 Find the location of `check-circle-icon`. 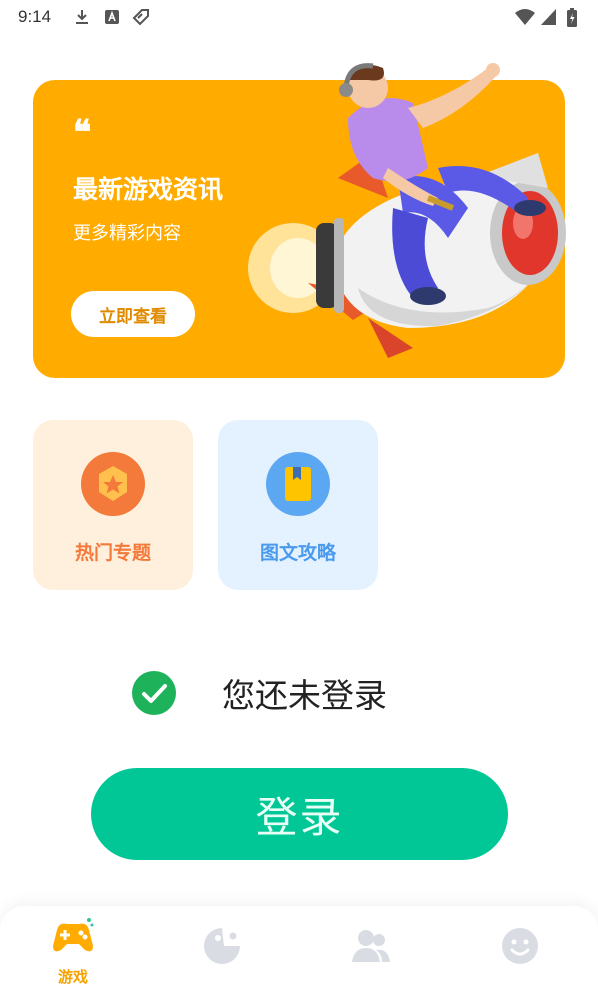

check-circle-icon is located at coordinates (154, 693).